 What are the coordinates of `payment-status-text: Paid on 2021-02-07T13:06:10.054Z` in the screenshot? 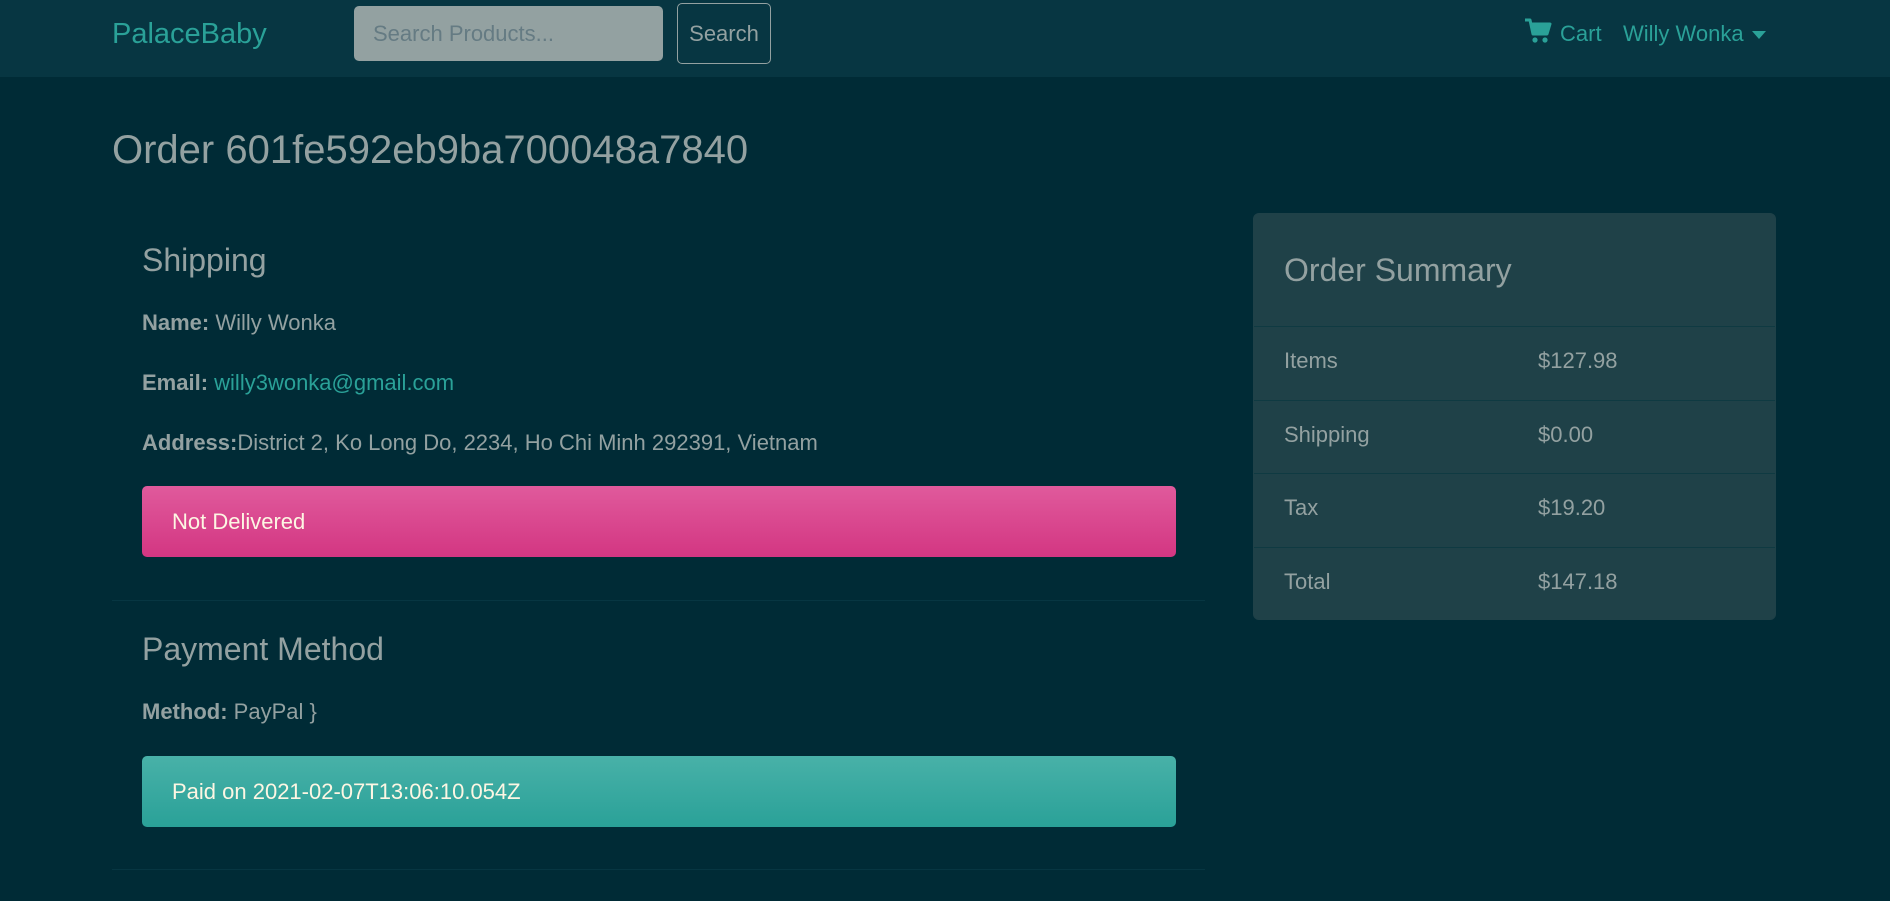 It's located at (346, 791).